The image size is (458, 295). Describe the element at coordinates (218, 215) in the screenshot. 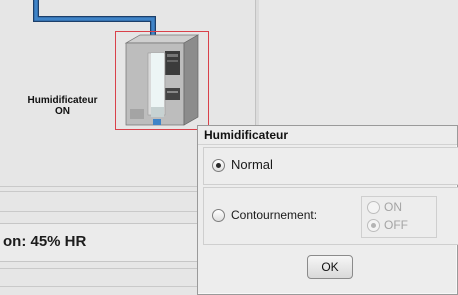

I see `bypass-radio` at that location.